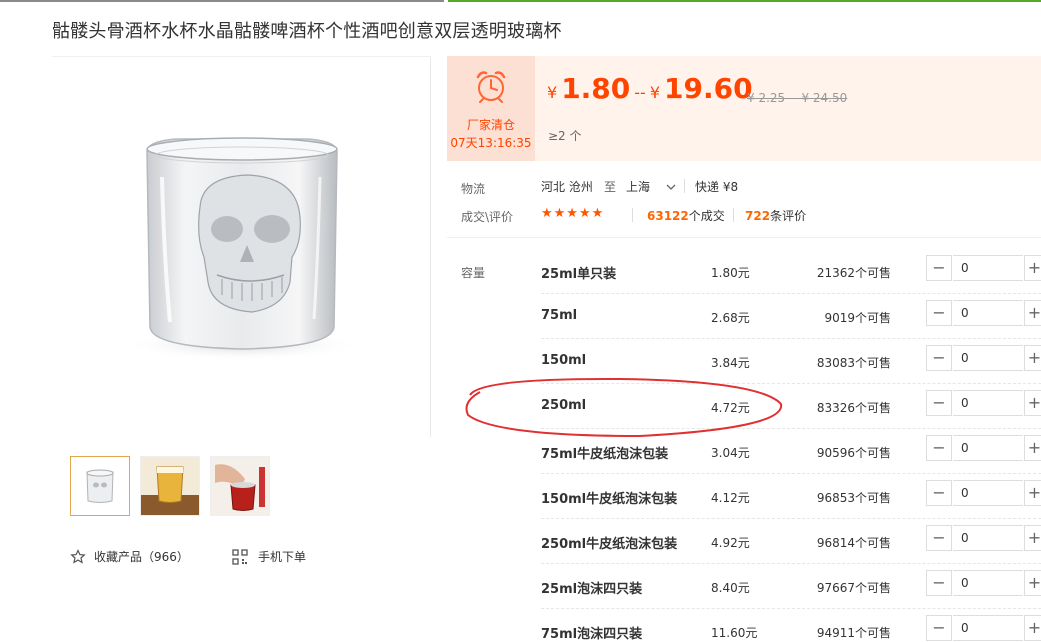 The image size is (1041, 642). What do you see at coordinates (791, 316) in the screenshot?
I see `sku-row: 75ml 2.68元 9019个可售 − +` at bounding box center [791, 316].